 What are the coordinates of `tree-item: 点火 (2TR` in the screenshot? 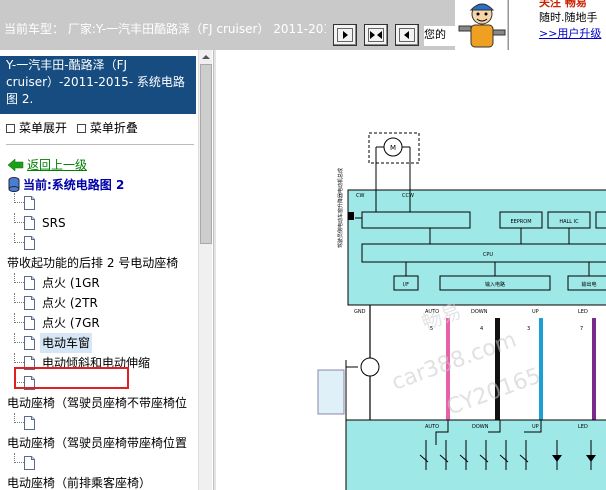 It's located at (98, 303).